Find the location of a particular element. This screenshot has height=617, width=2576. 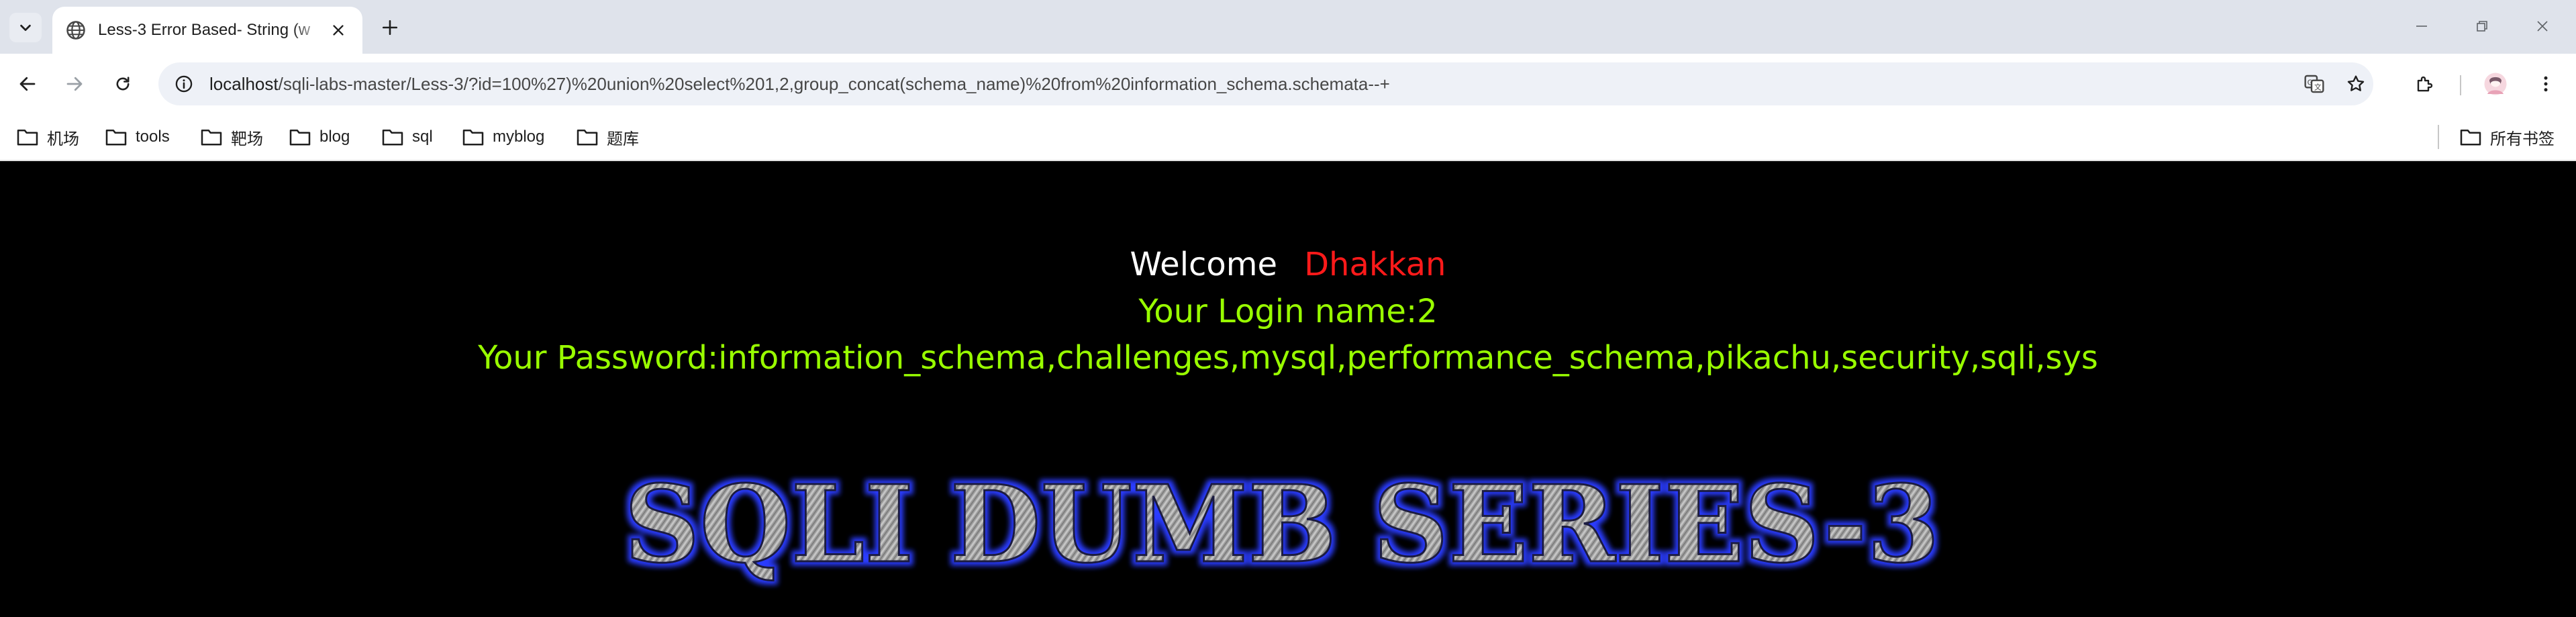

tab-close-button is located at coordinates (338, 30).